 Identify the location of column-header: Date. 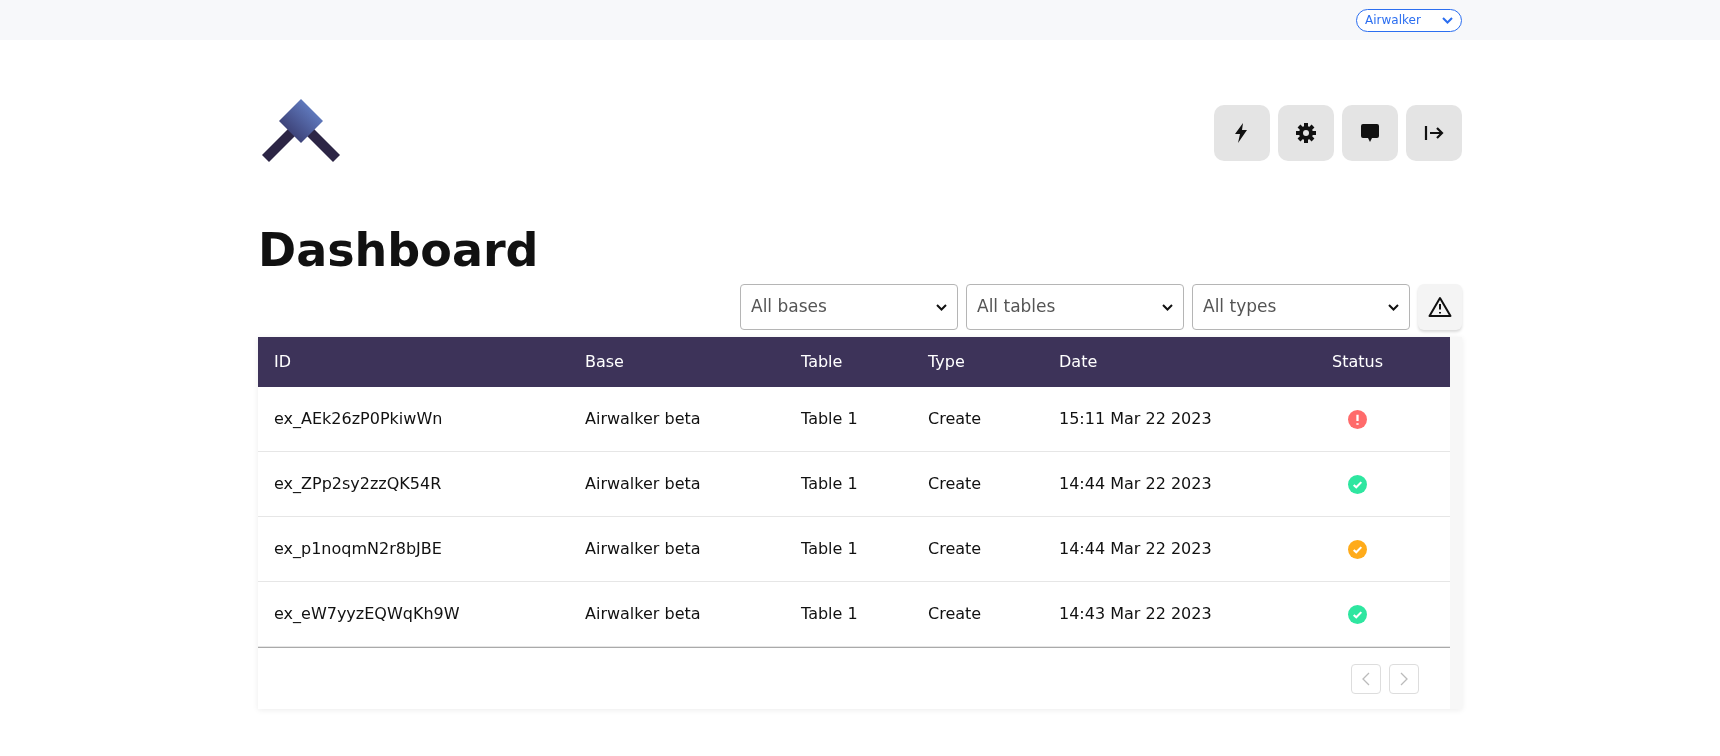
(1079, 362).